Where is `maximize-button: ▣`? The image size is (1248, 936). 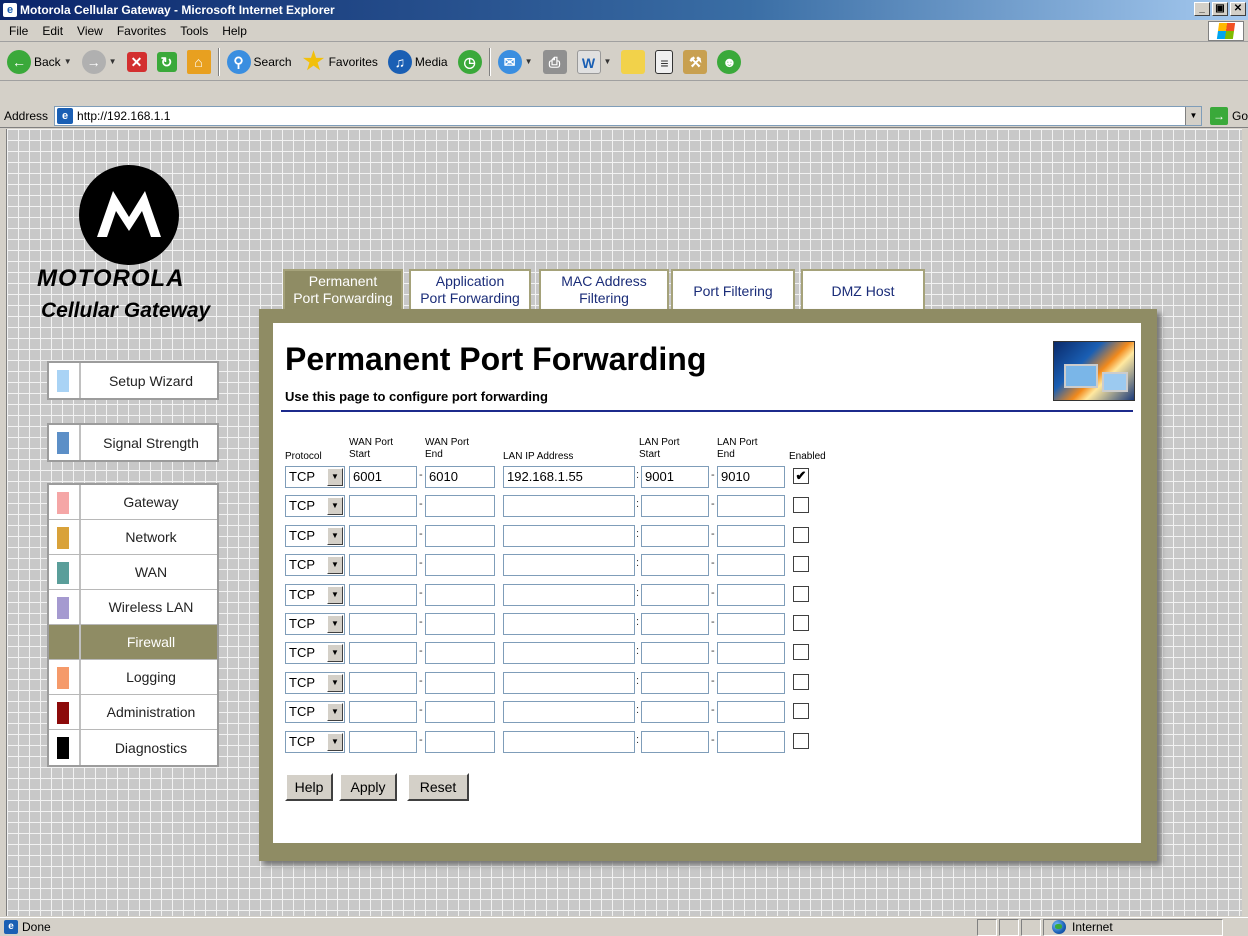 maximize-button: ▣ is located at coordinates (1220, 9).